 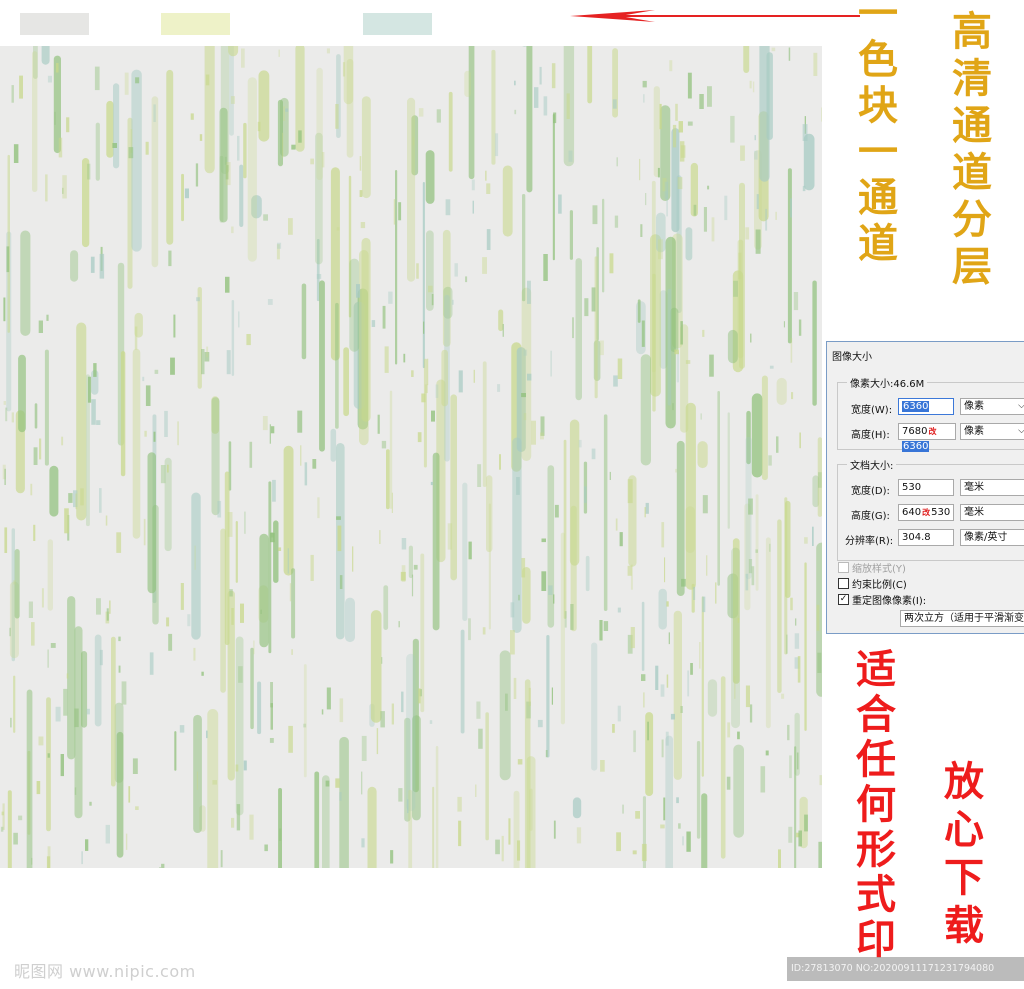 I want to click on resample-method-select: 两次立方（适用于平滑渐变）, so click(x=962, y=618).